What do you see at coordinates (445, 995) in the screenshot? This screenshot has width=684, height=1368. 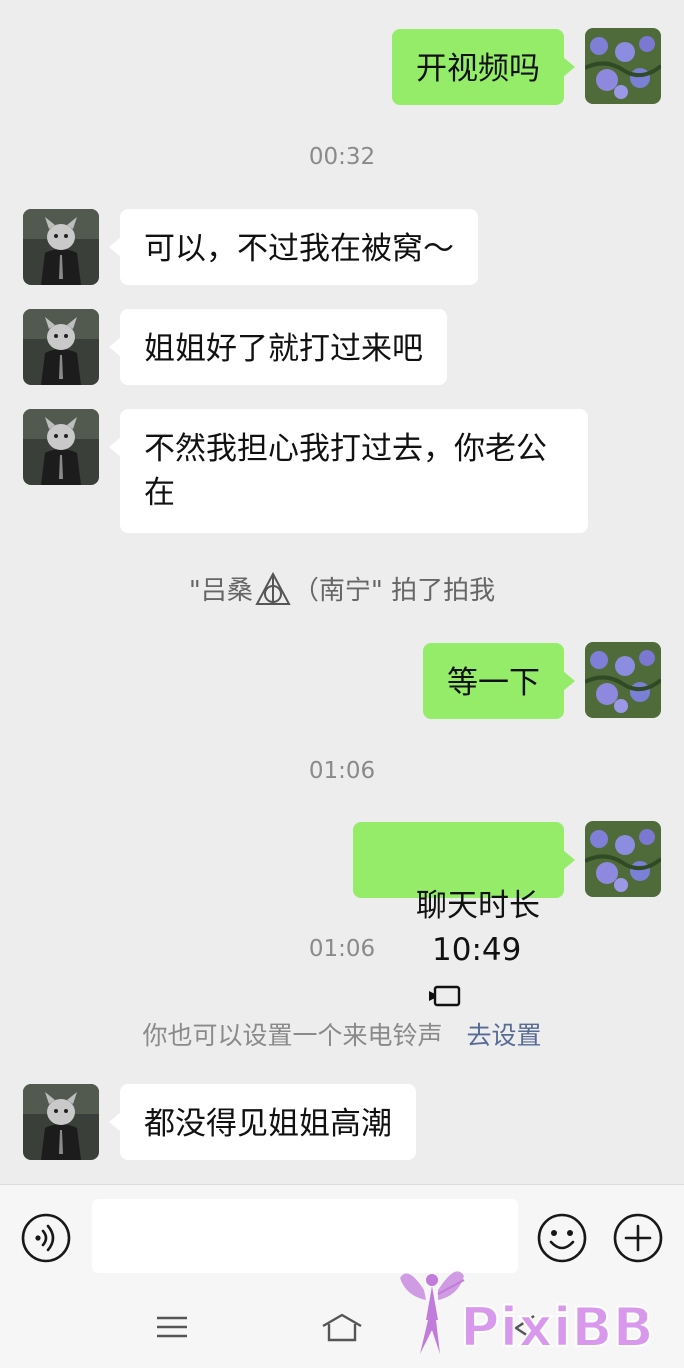 I see `video-call-icon` at bounding box center [445, 995].